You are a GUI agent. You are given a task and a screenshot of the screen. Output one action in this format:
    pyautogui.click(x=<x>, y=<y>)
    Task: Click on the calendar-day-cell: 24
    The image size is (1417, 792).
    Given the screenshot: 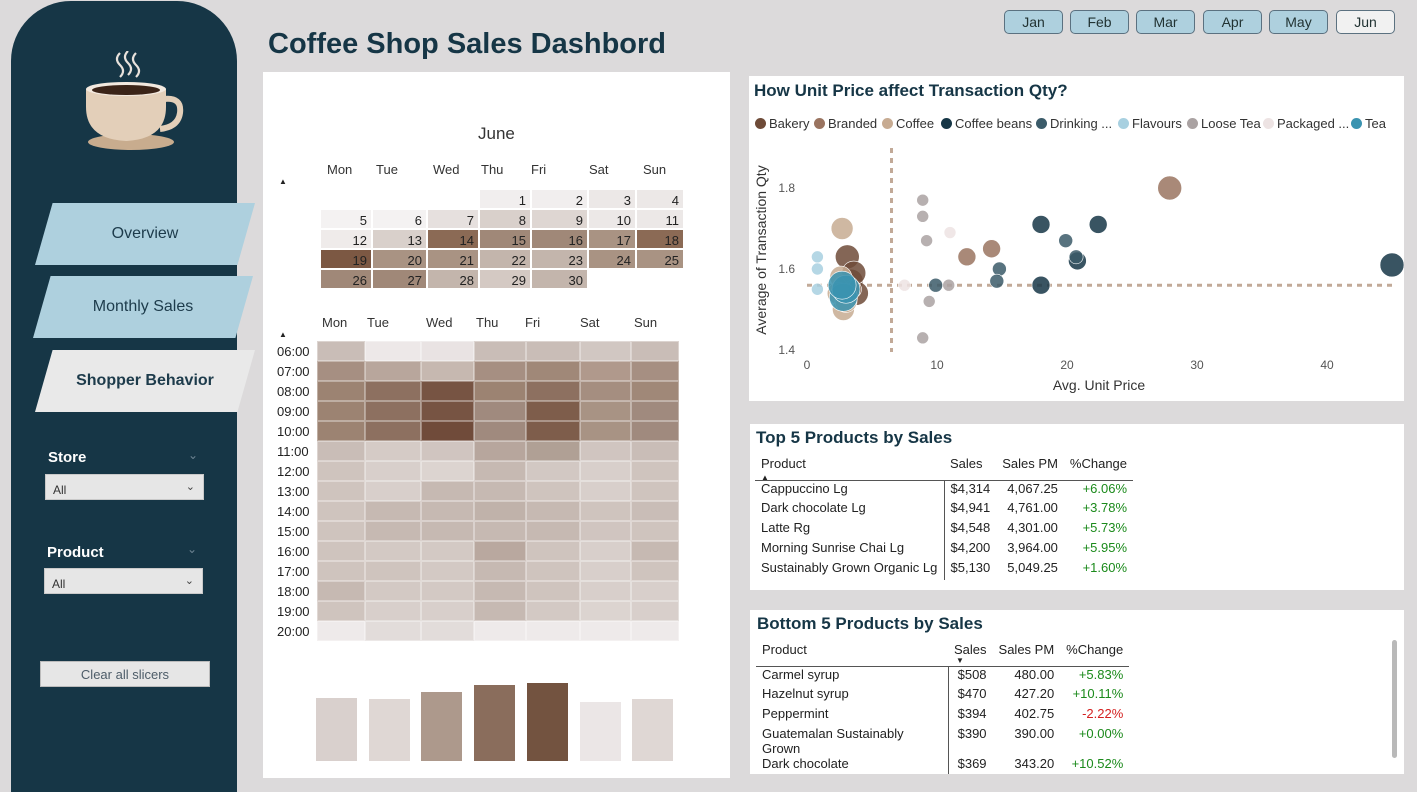 What is the action you would take?
    pyautogui.click(x=612, y=259)
    